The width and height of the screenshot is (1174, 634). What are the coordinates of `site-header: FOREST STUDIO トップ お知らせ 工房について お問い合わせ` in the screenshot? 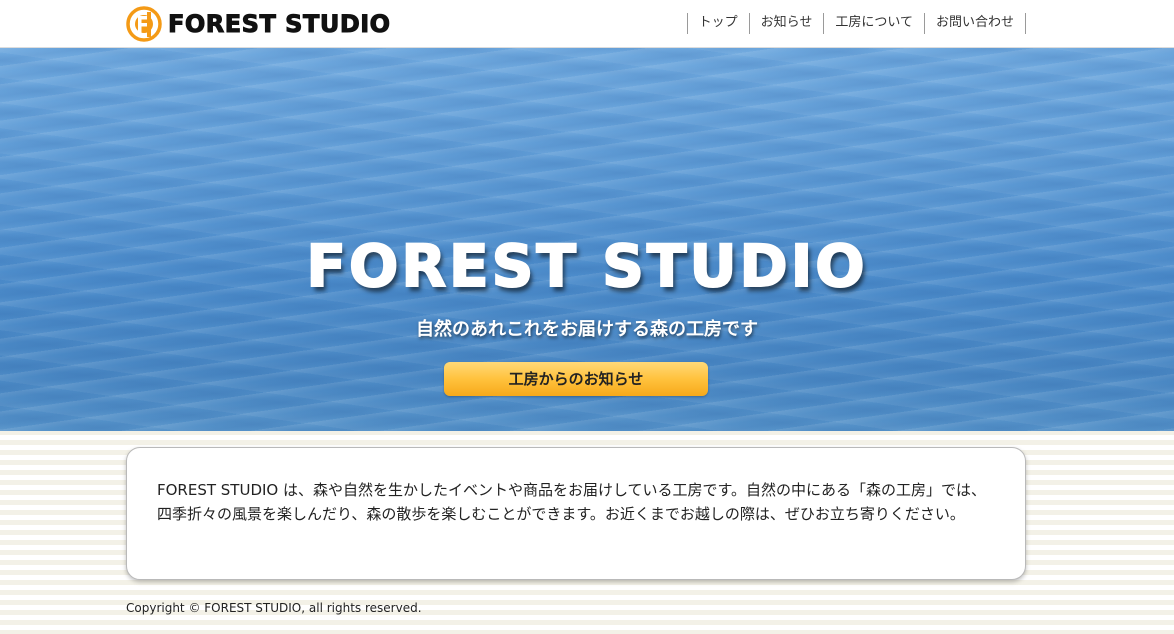 It's located at (587, 24).